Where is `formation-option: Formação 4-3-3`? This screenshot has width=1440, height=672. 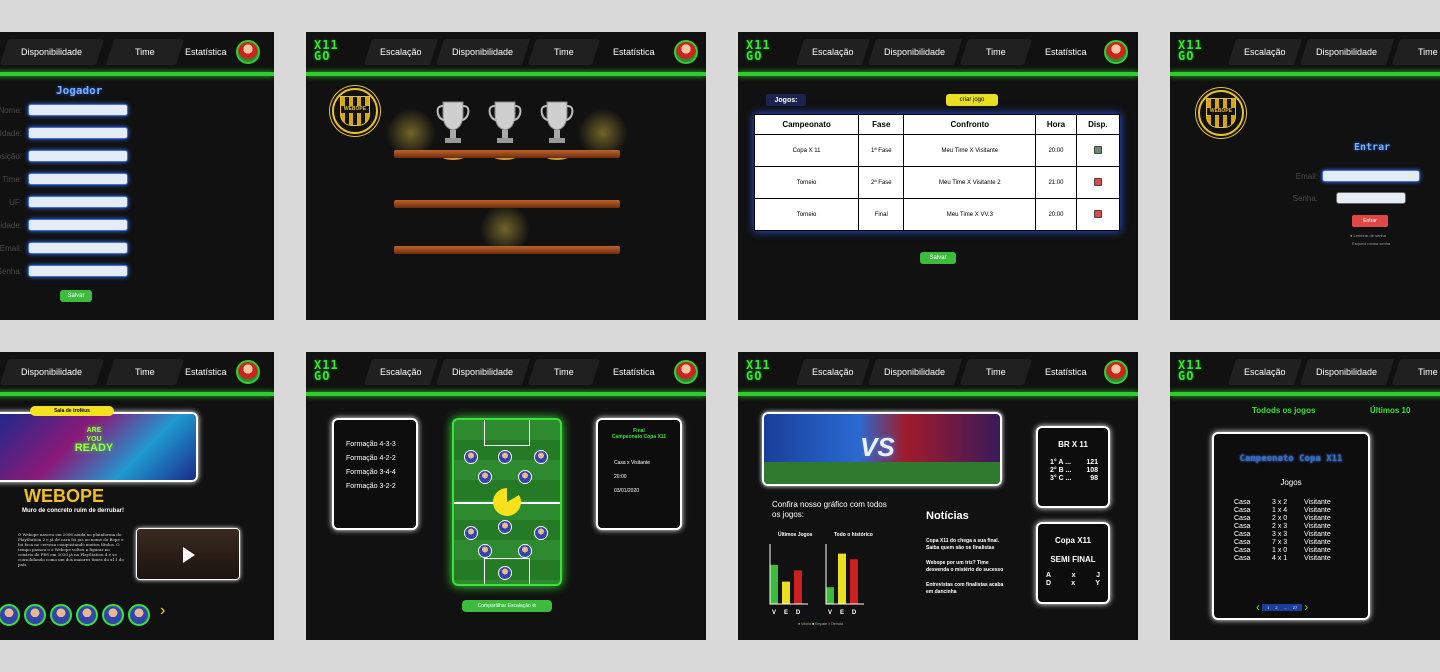 formation-option: Formação 4-3-3 is located at coordinates (381, 445).